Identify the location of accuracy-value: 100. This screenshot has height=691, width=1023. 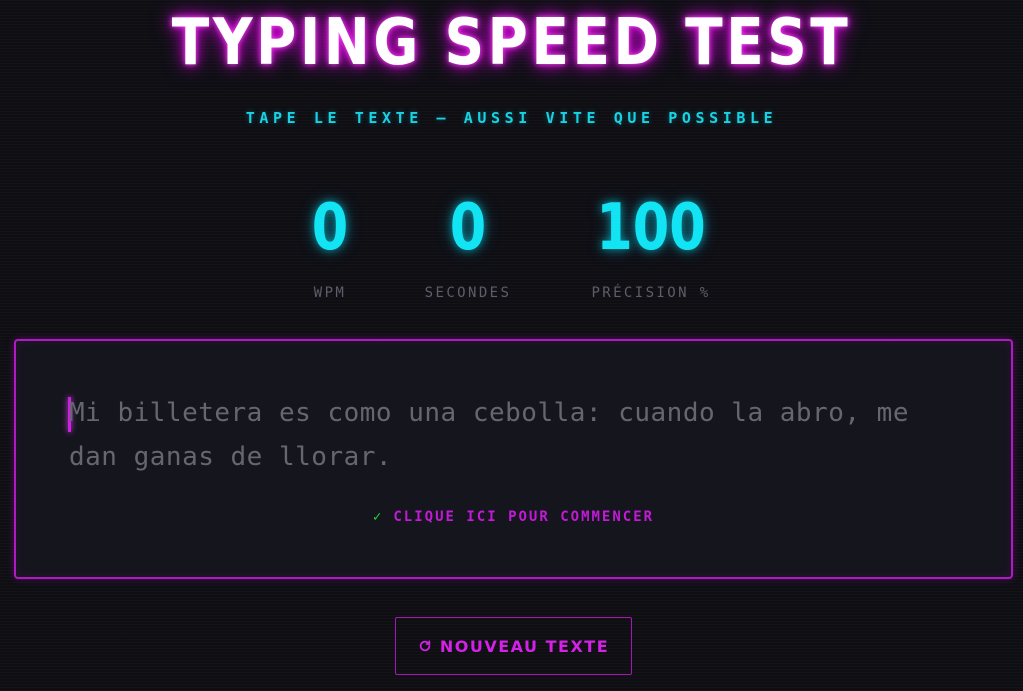
(651, 228).